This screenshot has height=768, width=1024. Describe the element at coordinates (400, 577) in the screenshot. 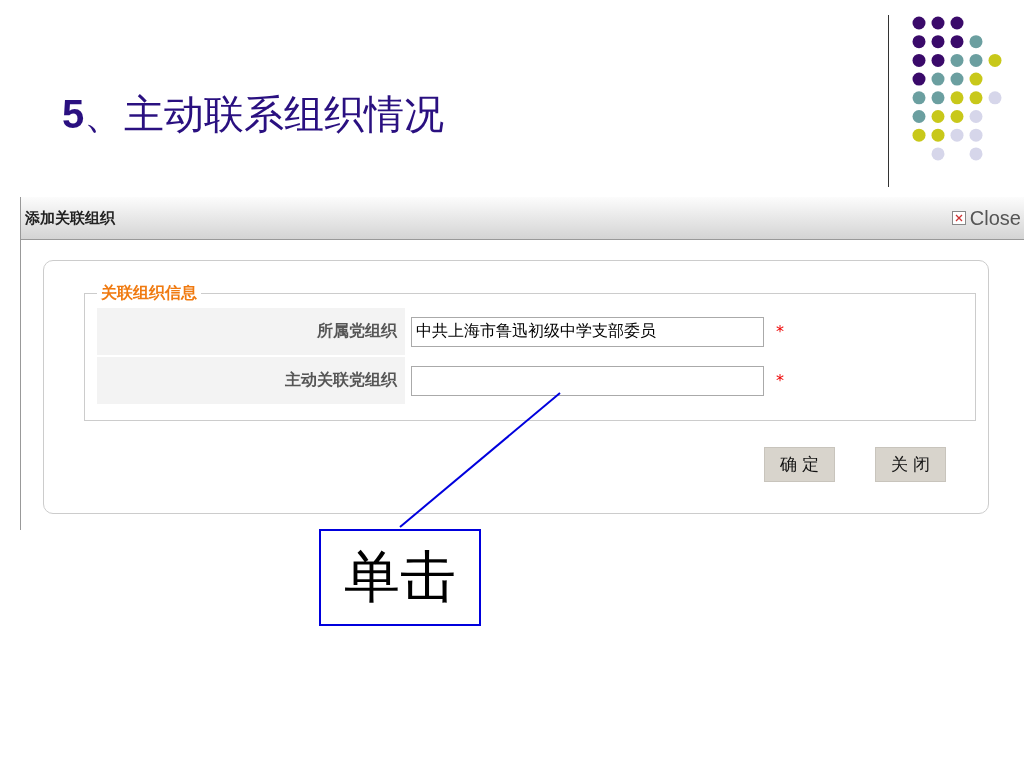

I see `callout-box: 单击` at that location.